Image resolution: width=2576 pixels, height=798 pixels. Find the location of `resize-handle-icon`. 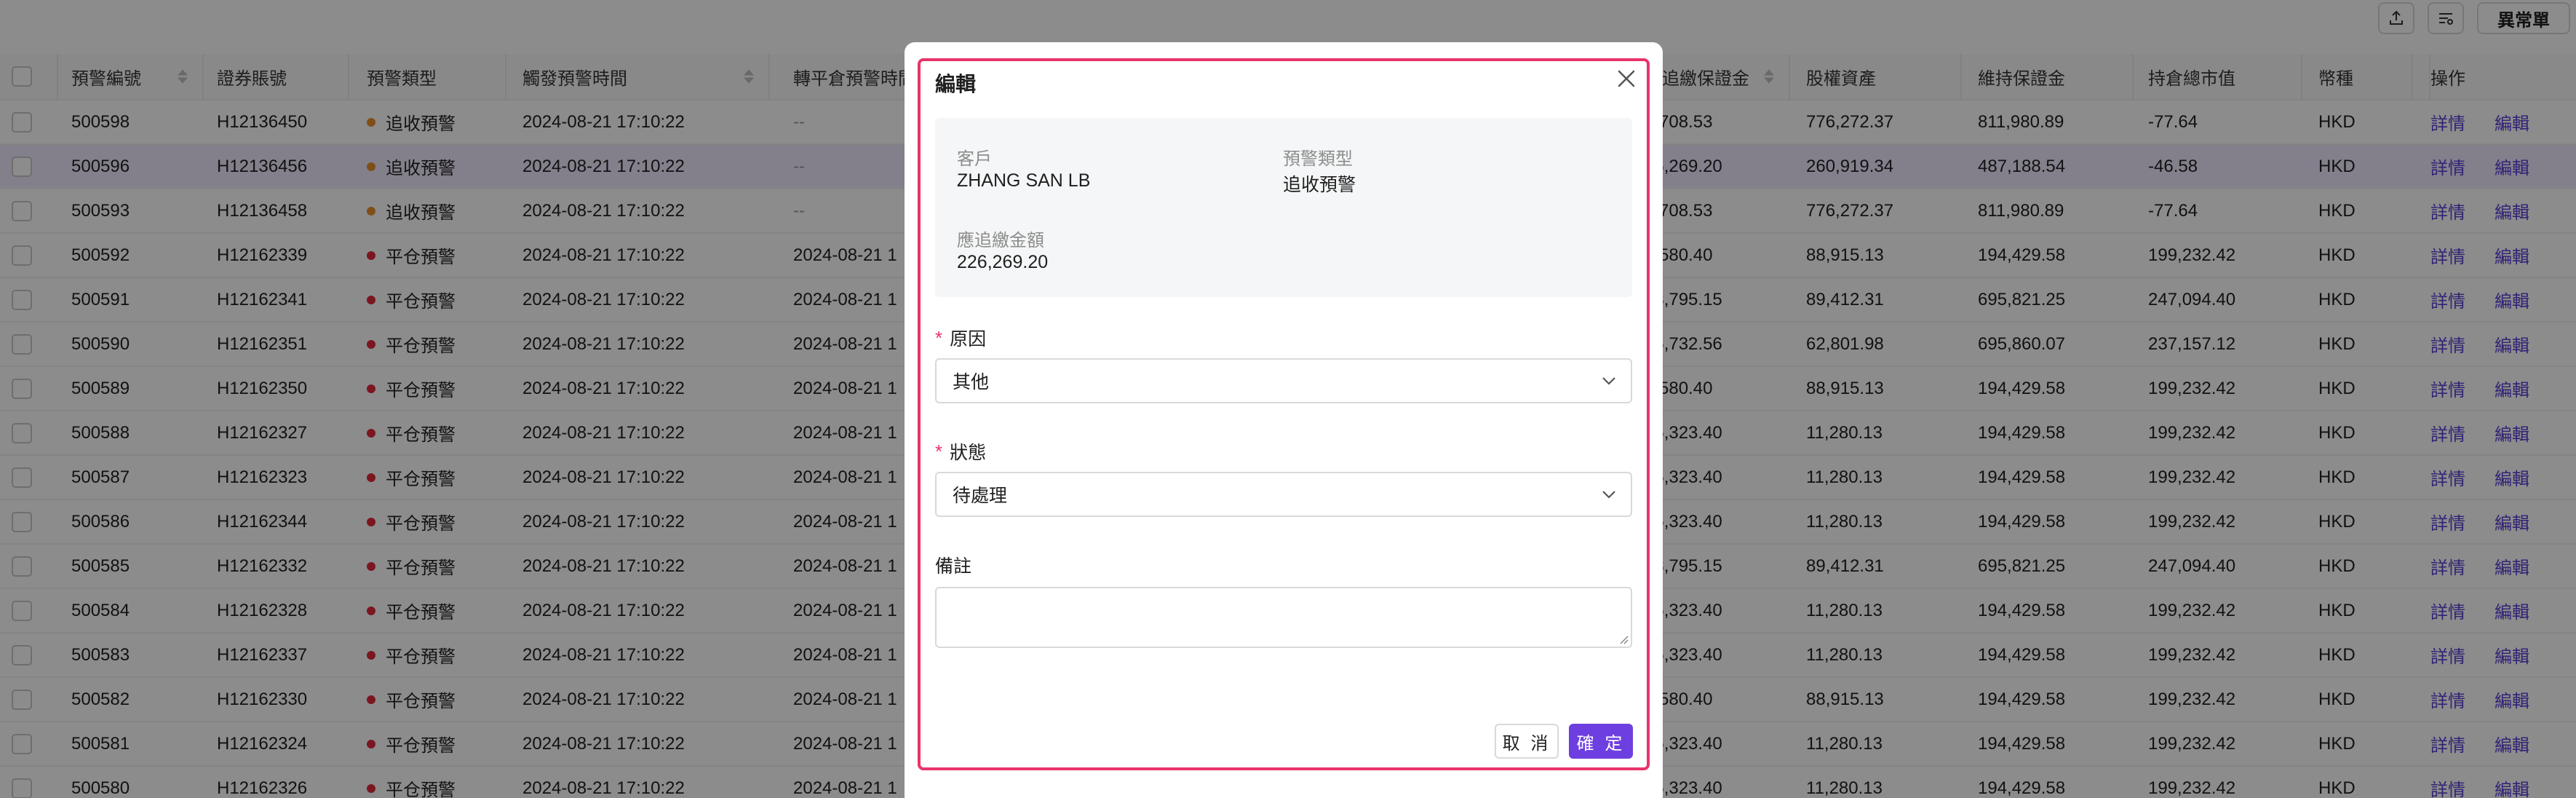

resize-handle-icon is located at coordinates (1623, 639).